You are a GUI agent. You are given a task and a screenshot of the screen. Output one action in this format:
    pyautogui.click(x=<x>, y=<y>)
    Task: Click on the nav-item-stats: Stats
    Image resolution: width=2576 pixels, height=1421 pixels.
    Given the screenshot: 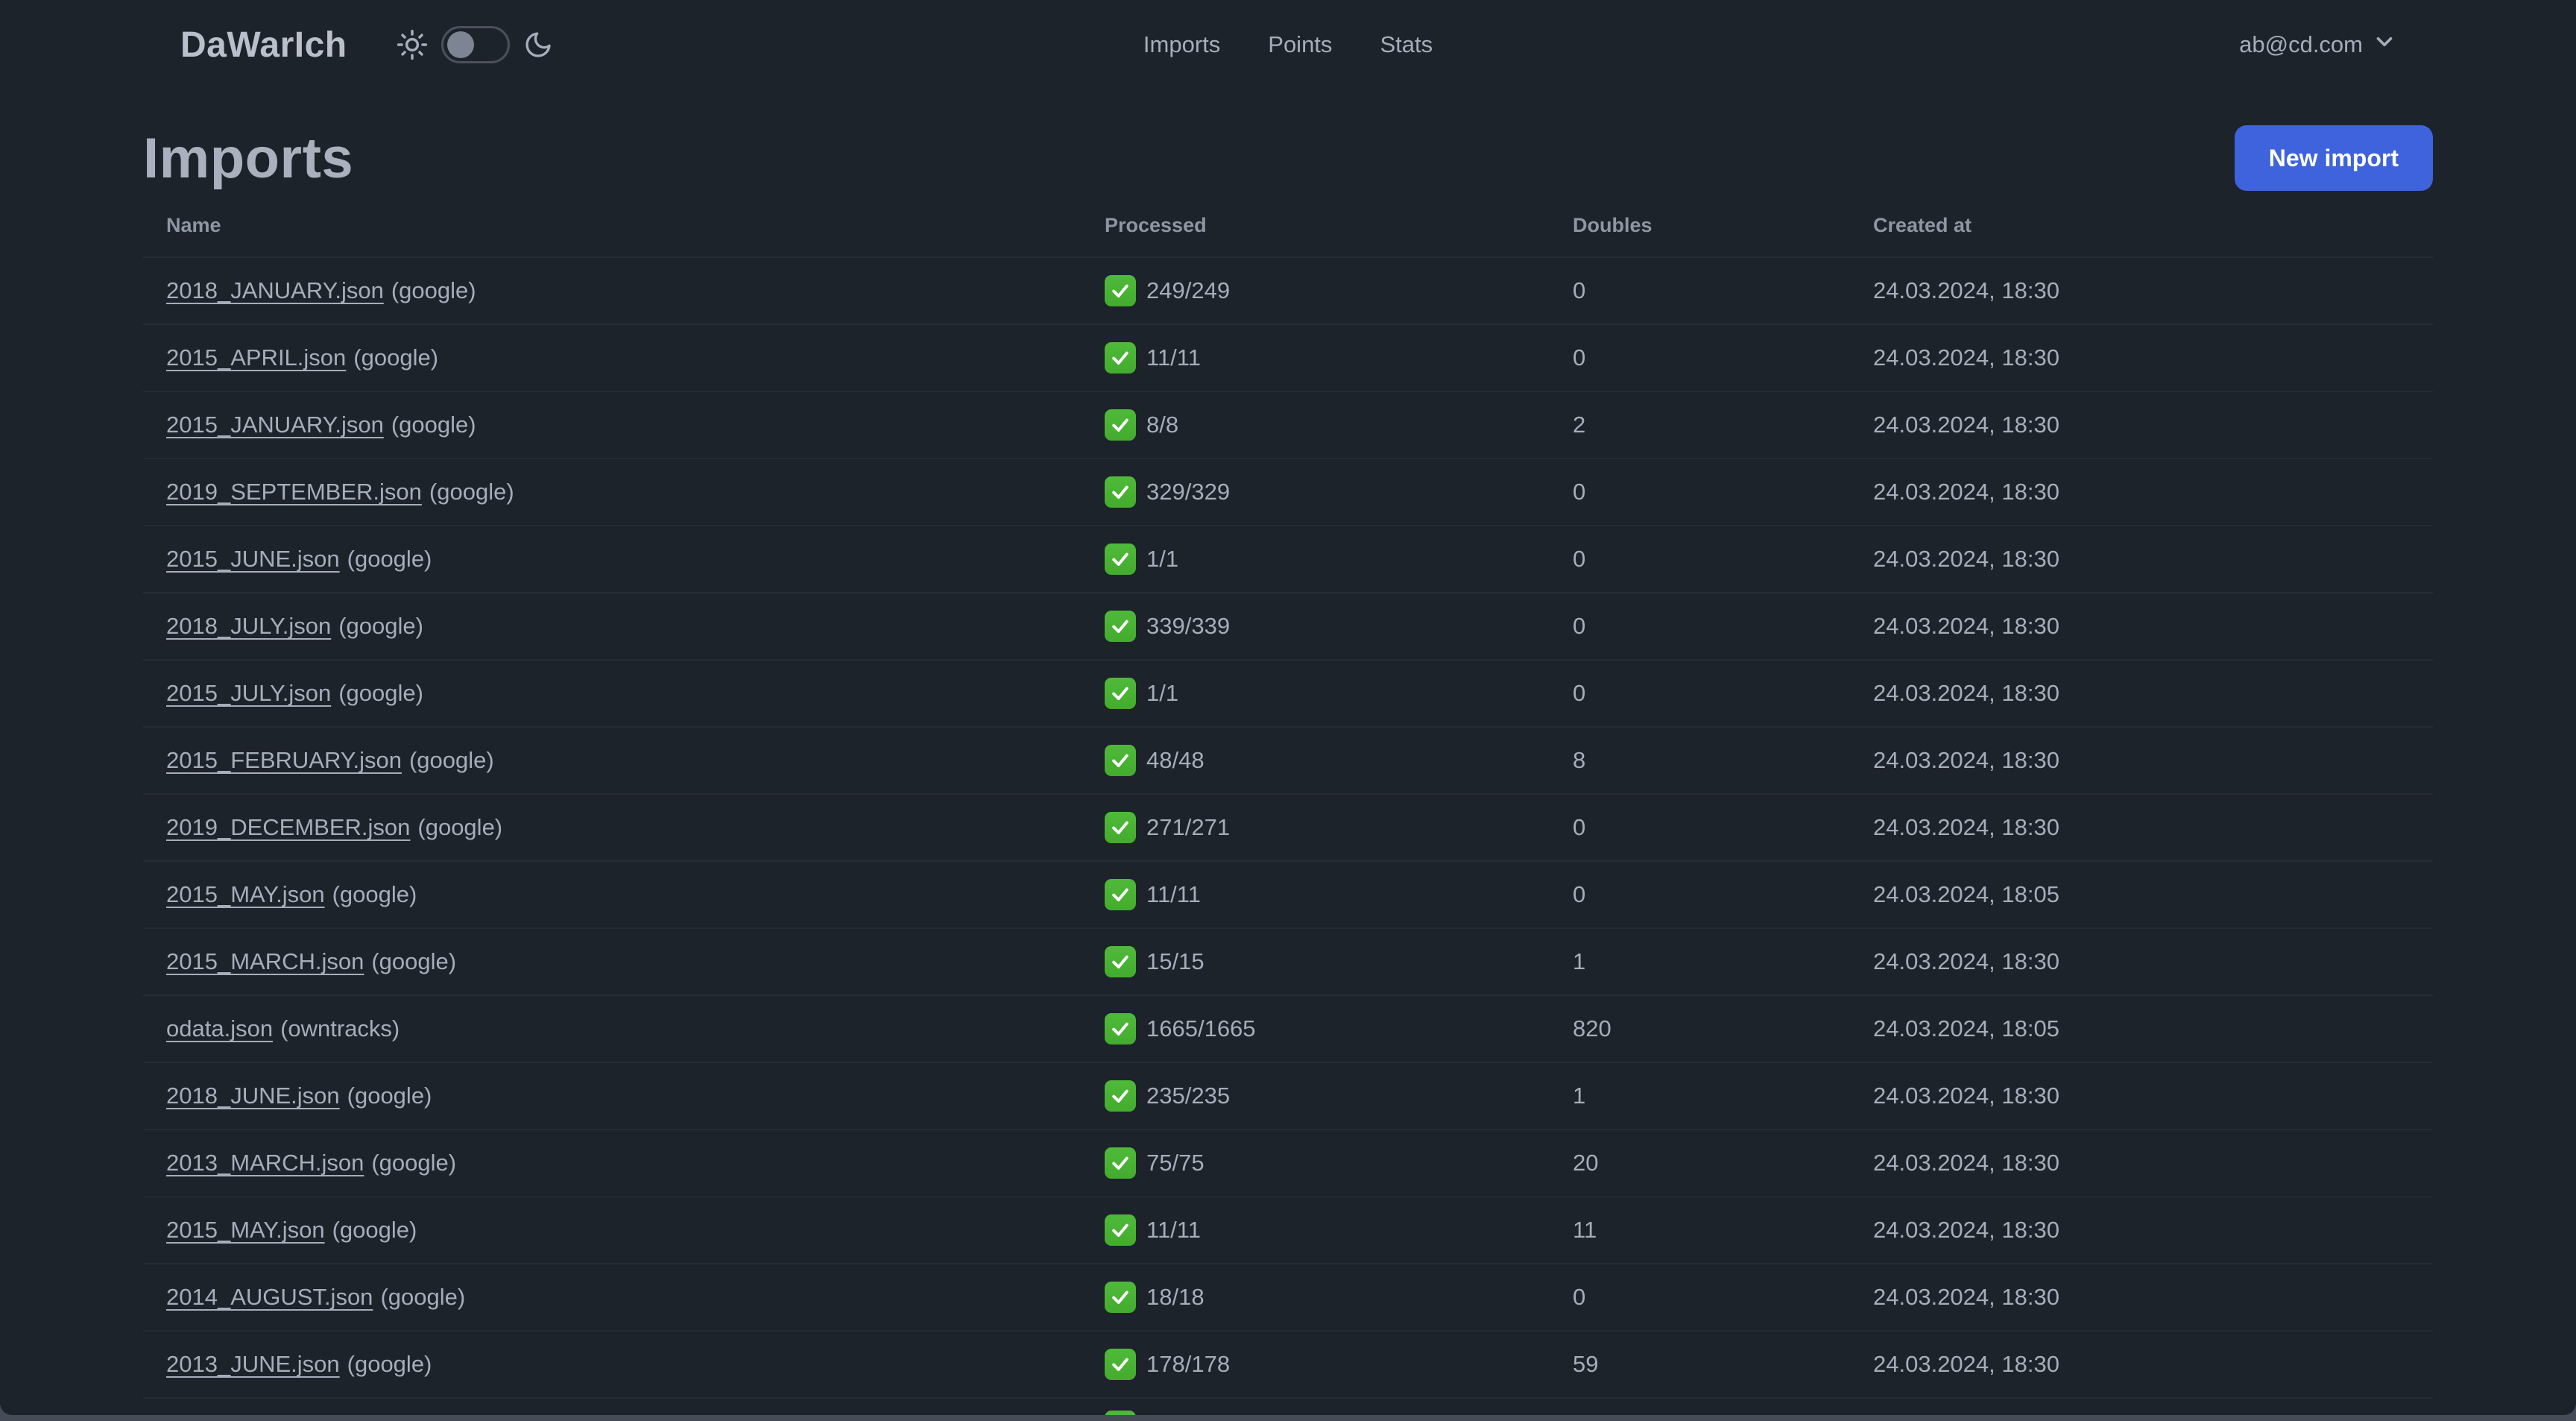 What is the action you would take?
    pyautogui.click(x=1406, y=44)
    